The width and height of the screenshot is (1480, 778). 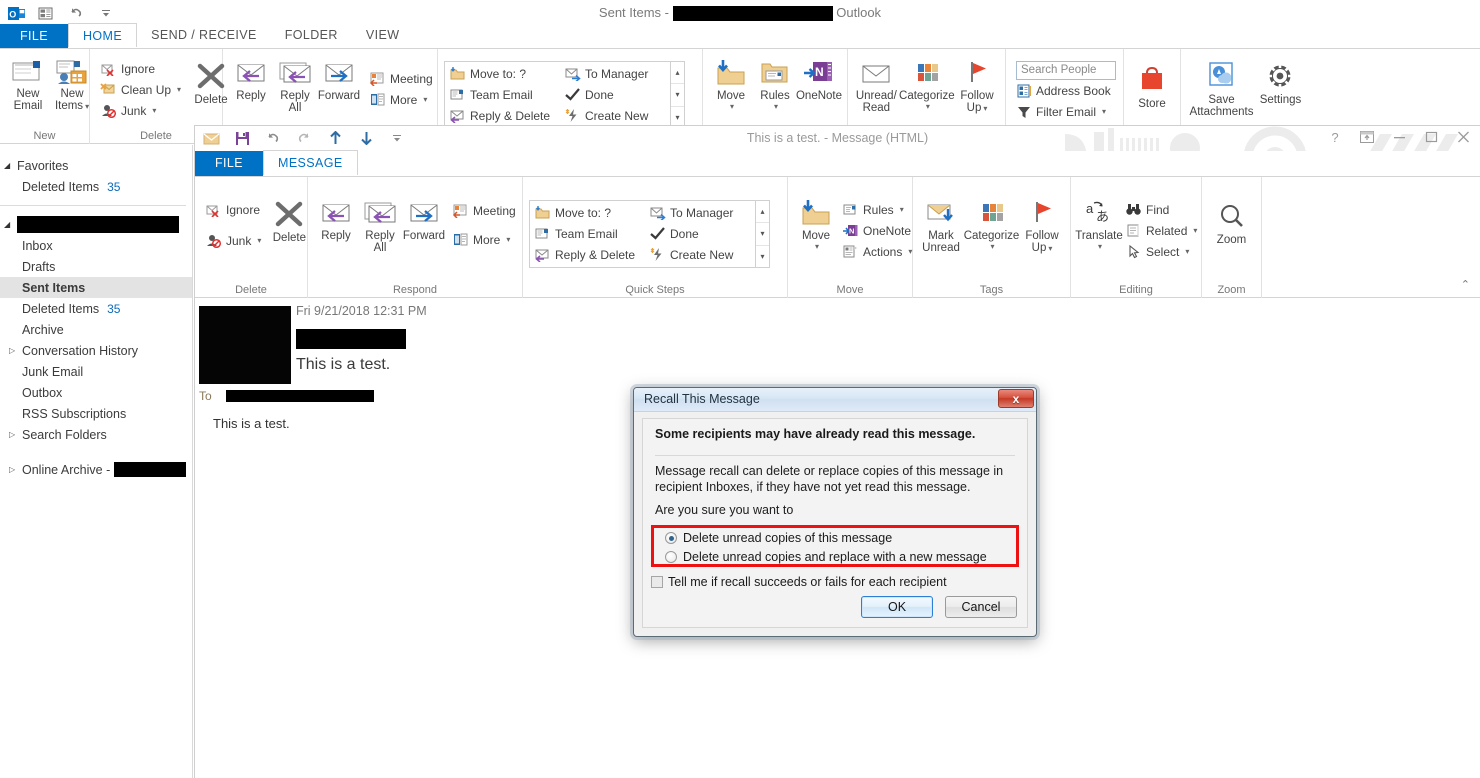 I want to click on msg-reply-all-button: Reply All, so click(x=380, y=226).